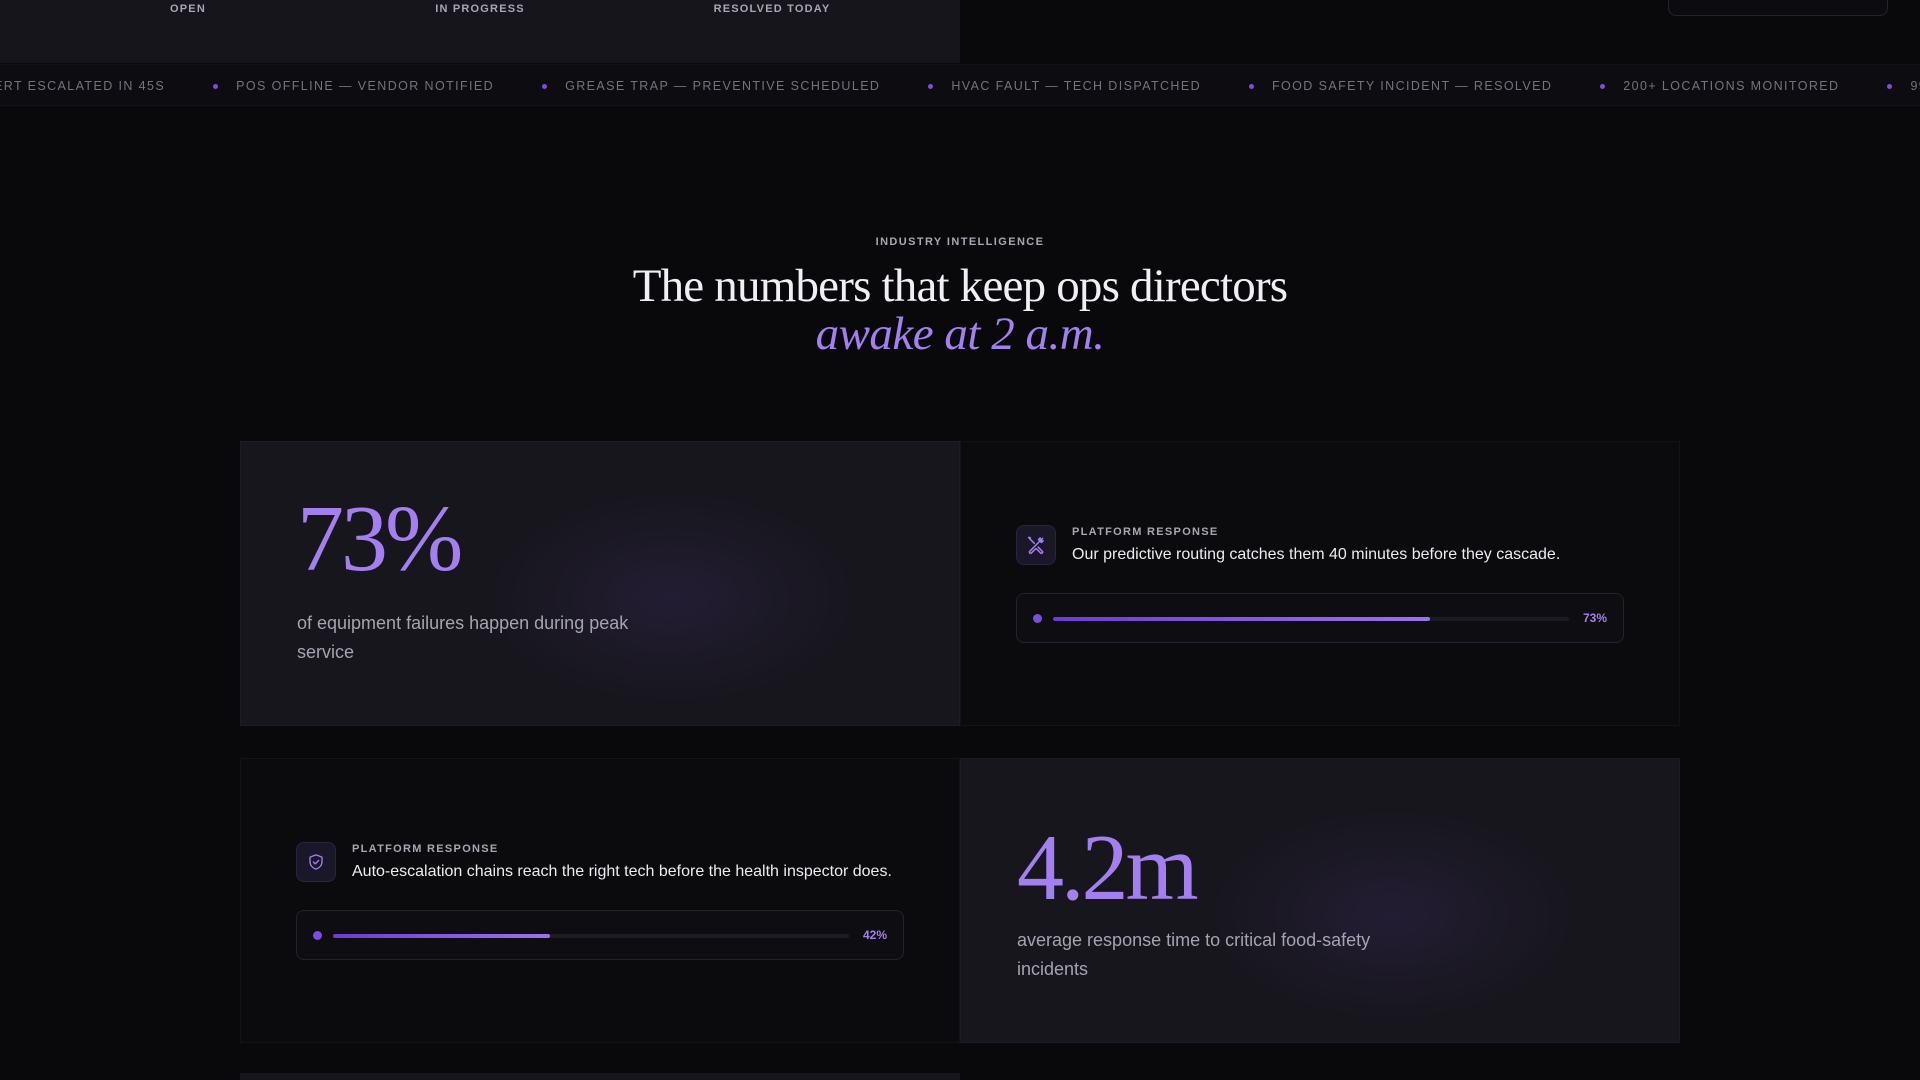 The height and width of the screenshot is (1080, 1920). I want to click on ticker-item: 200+ LOCATIONS MONITORED, so click(1719, 86).